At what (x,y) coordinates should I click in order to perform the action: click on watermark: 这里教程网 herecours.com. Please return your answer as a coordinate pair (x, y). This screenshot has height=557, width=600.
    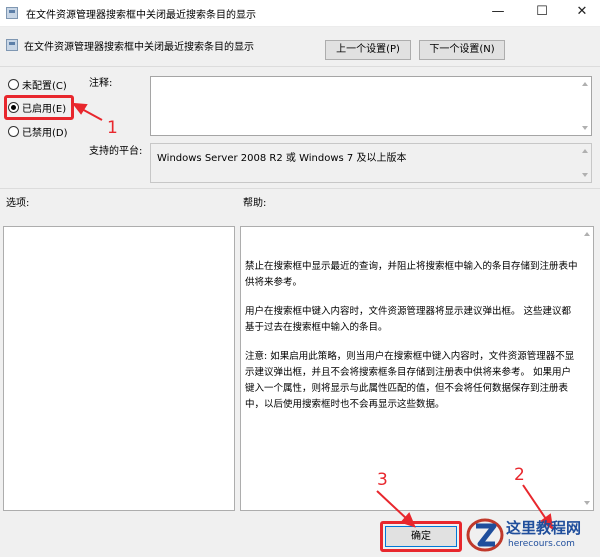
    Looking at the image, I should click on (532, 535).